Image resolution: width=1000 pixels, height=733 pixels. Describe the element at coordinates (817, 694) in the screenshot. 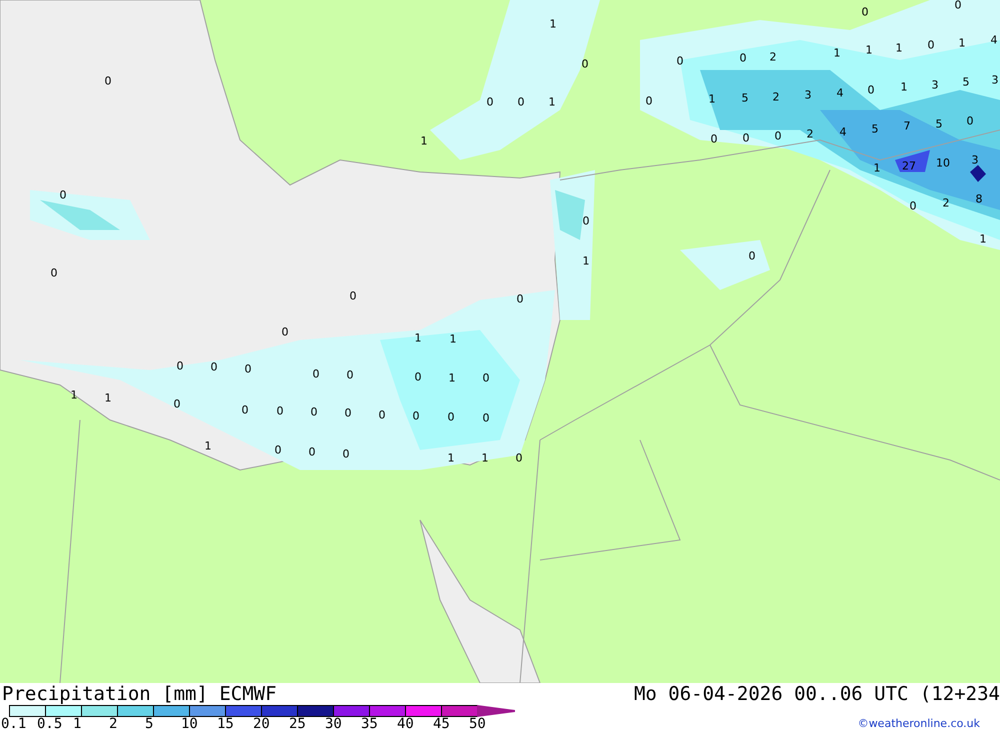

I see `valid-time: Mo 06-04-2026 00..06 UTC (12+234` at that location.